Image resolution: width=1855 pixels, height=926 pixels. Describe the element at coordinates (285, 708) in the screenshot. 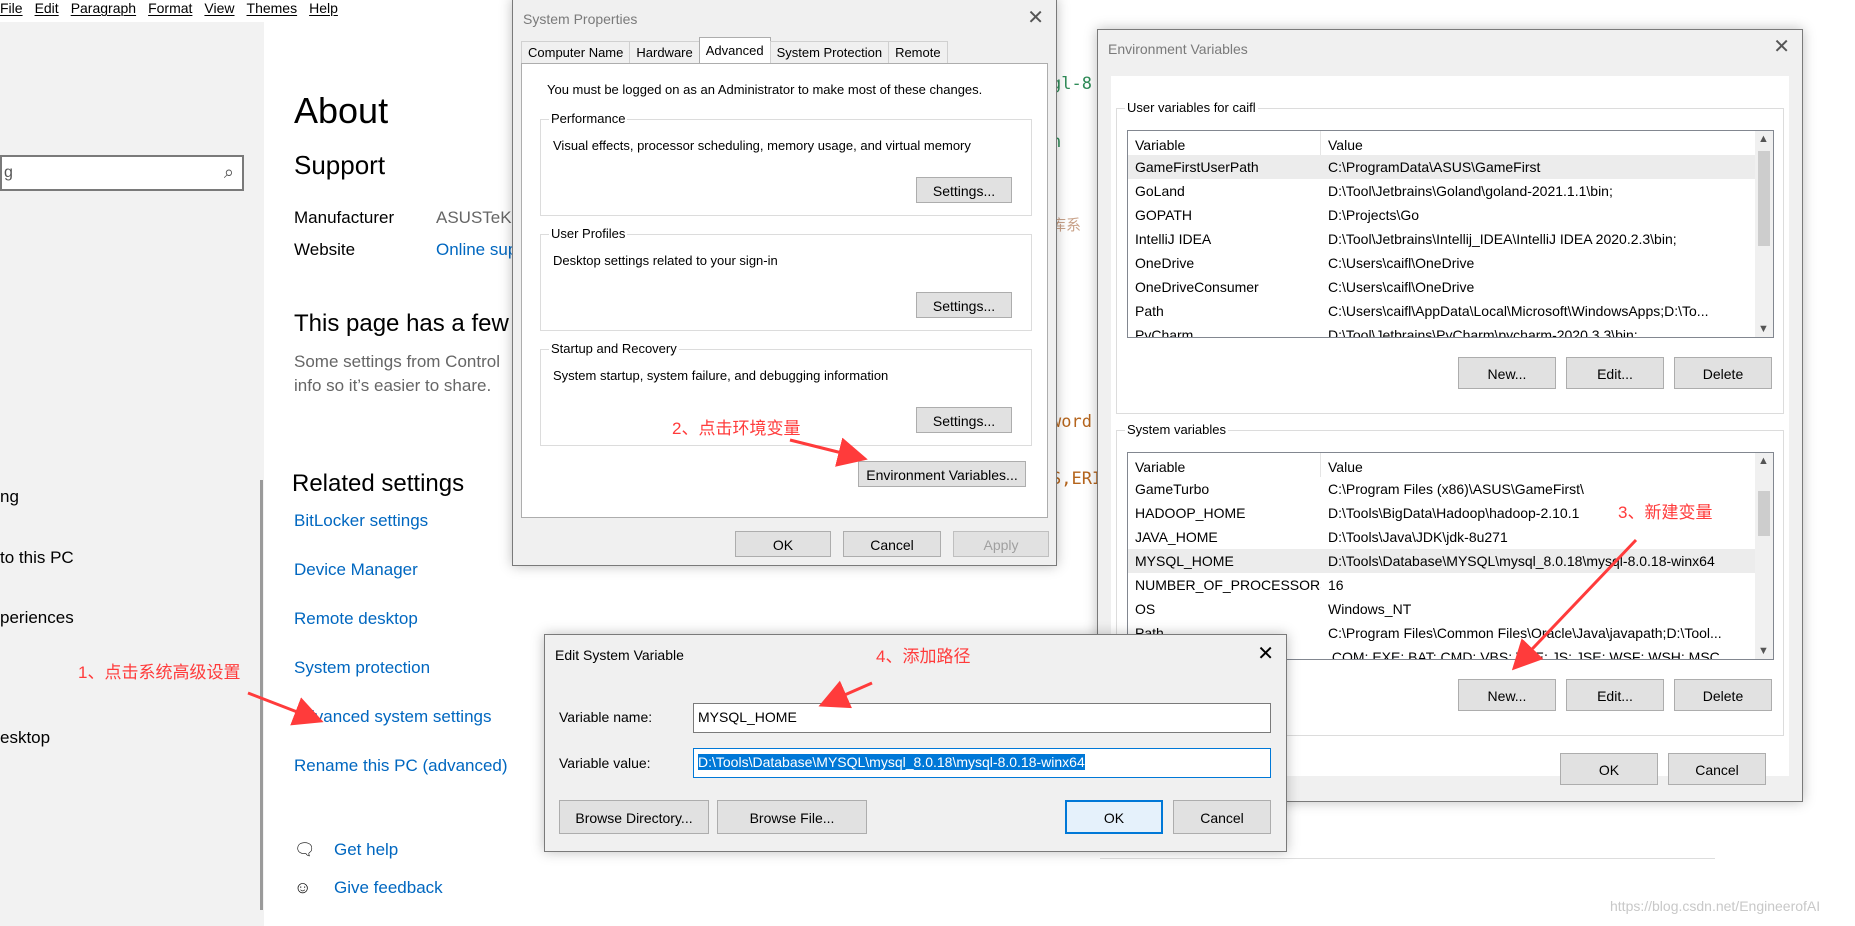

I see `arrow-step1` at that location.